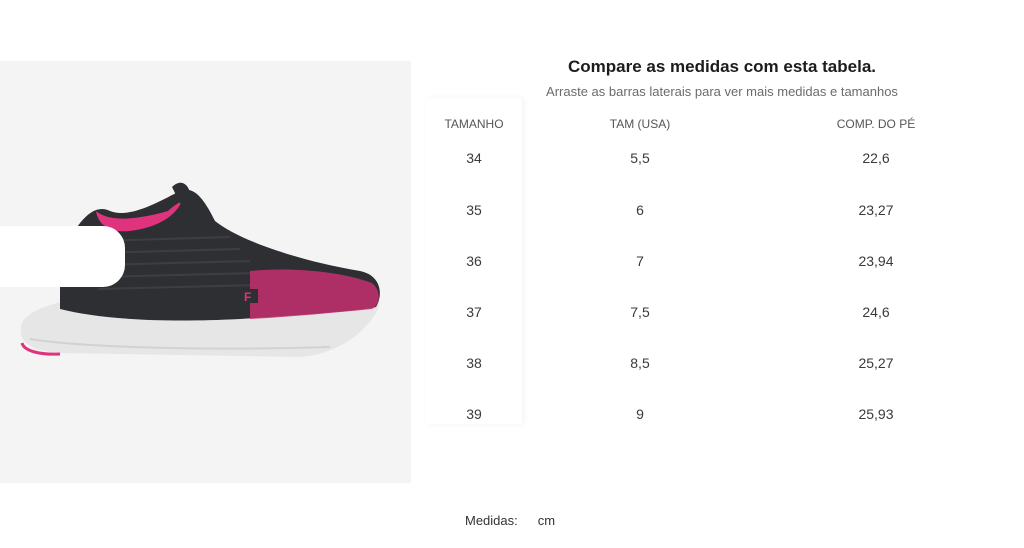  What do you see at coordinates (876, 124) in the screenshot?
I see `column-header-comp-pe: COMP. DO PÉ` at bounding box center [876, 124].